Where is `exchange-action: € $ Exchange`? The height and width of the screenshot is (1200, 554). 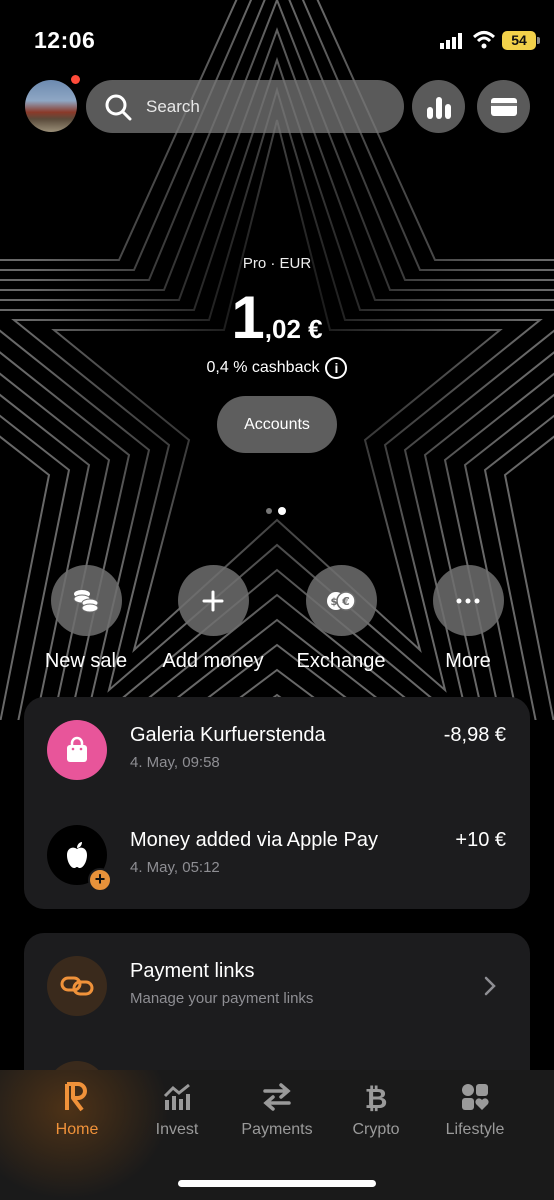 exchange-action: € $ Exchange is located at coordinates (341, 619).